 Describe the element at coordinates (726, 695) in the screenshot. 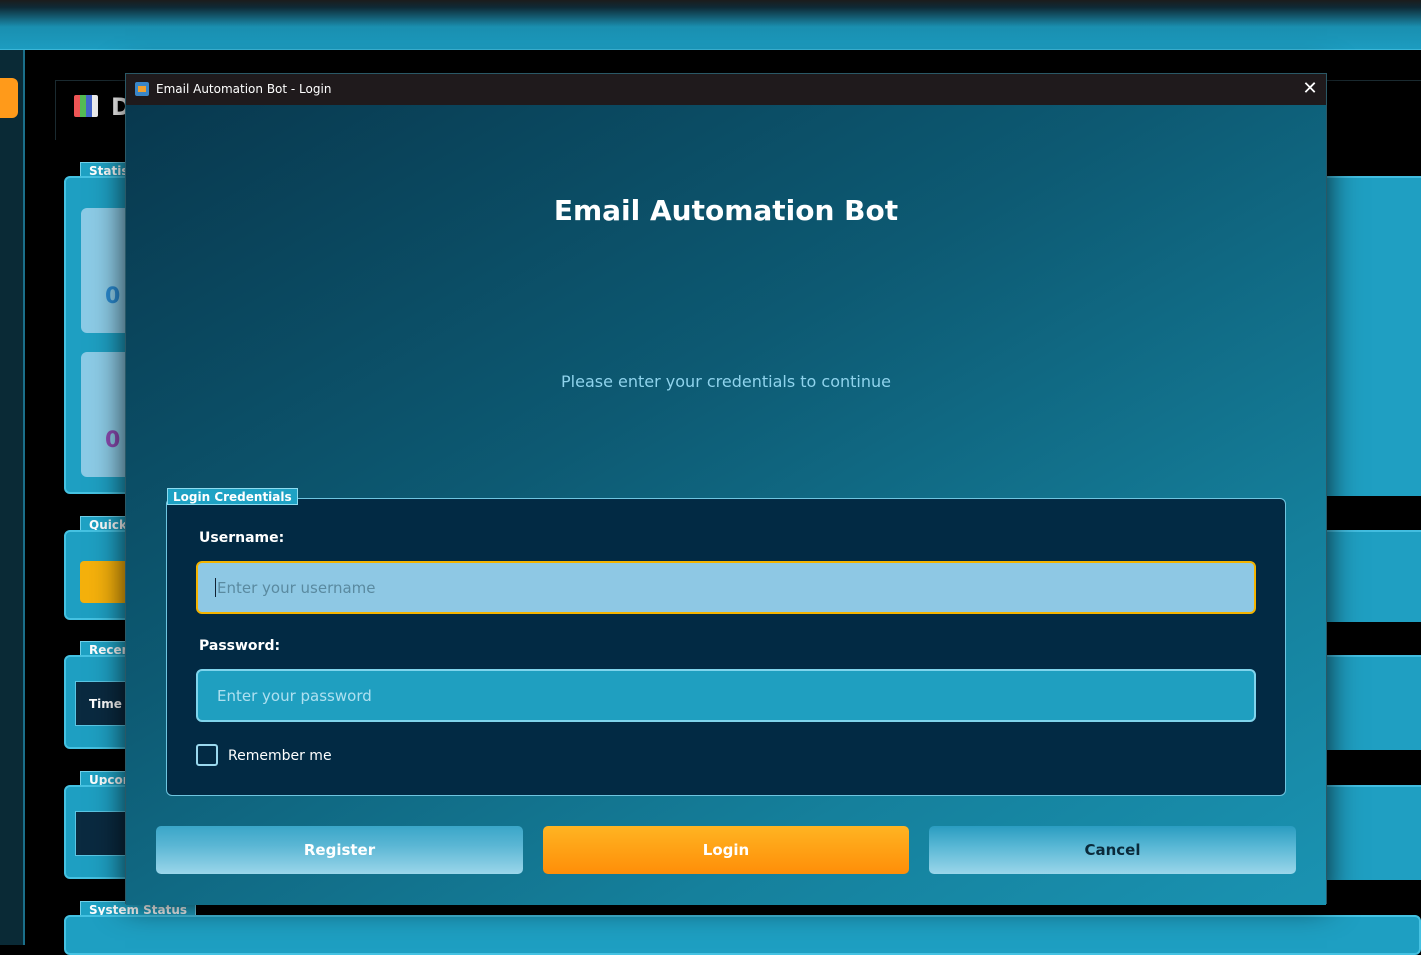

I see `password-input` at that location.